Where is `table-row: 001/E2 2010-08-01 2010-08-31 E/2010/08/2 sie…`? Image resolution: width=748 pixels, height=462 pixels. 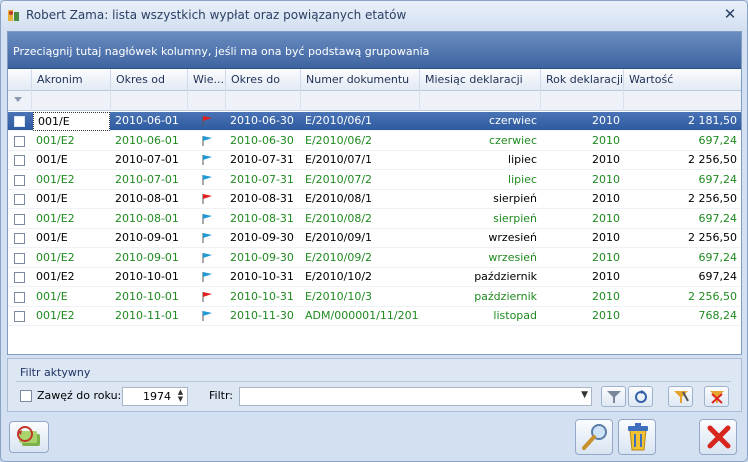
table-row: 001/E2 2010-08-01 2010-08-31 E/2010/08/2 sie… is located at coordinates (374, 219).